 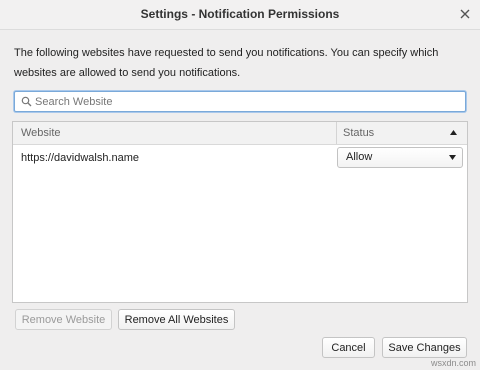 I want to click on remove-website-button: Remove Website, so click(x=63, y=319).